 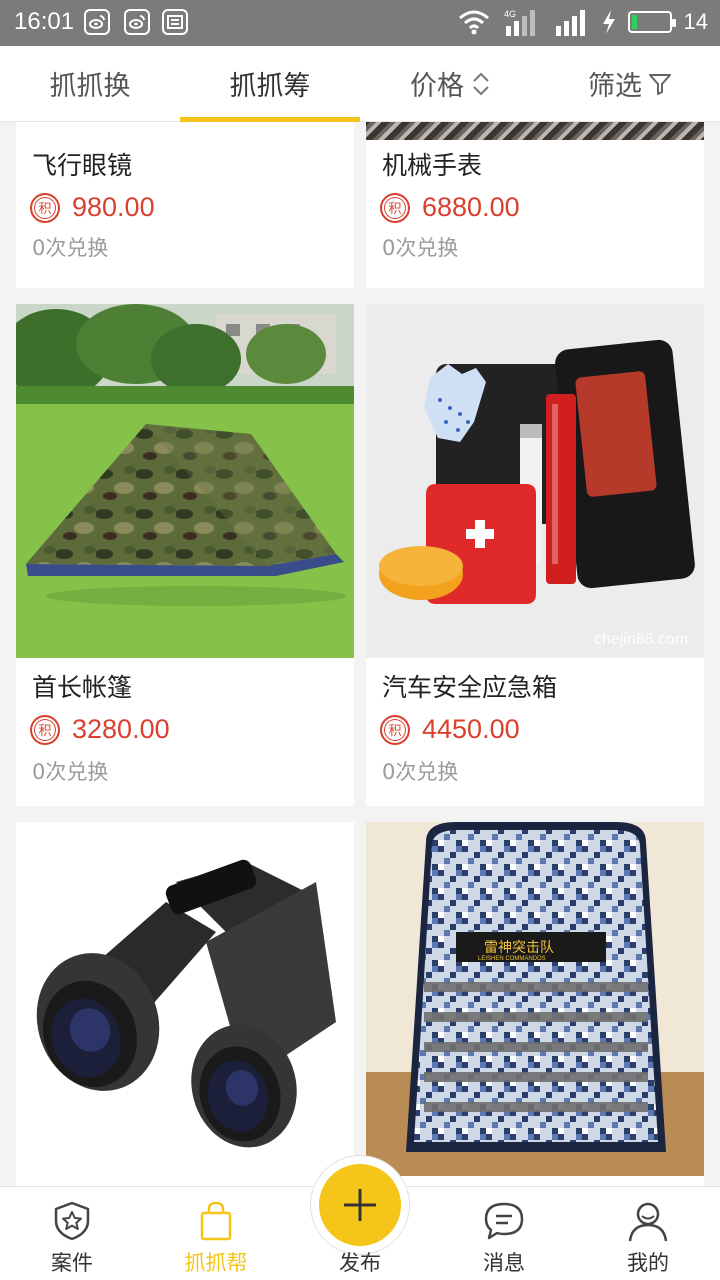 I want to click on chat-bubble-icon, so click(x=504, y=1221).